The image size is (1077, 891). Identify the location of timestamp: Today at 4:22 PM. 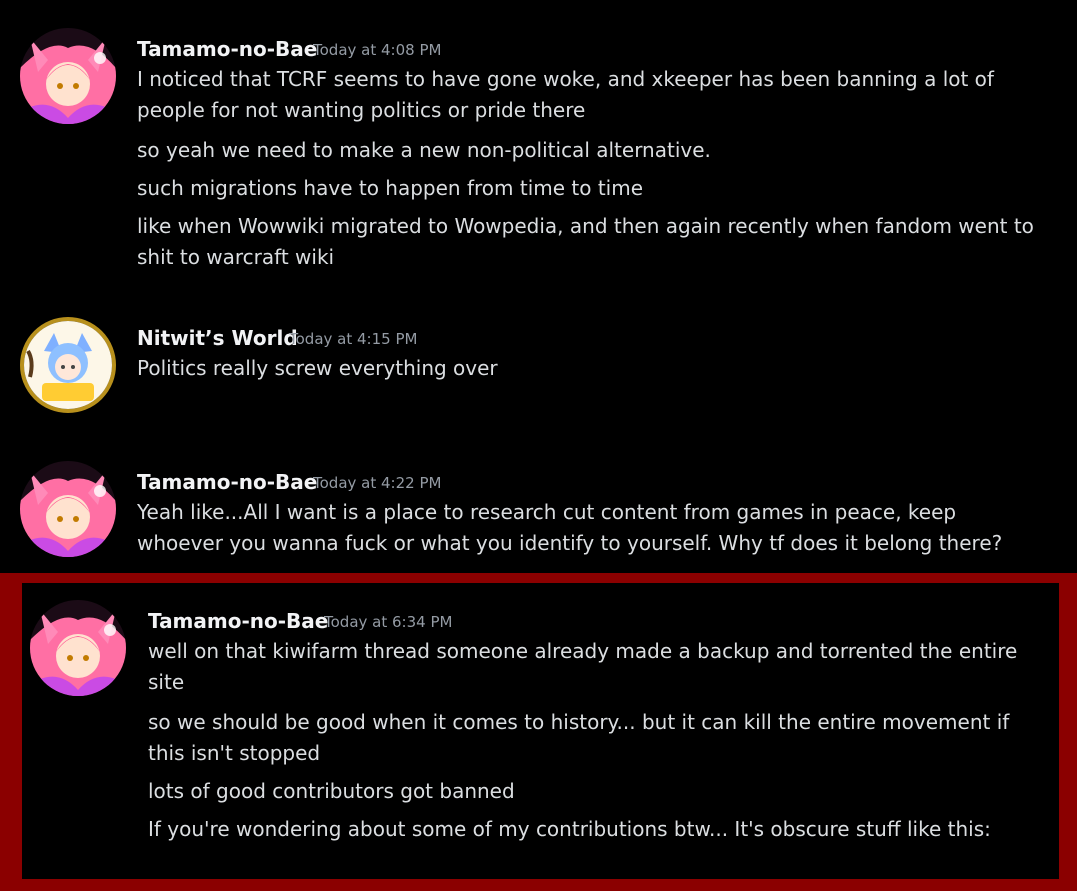
(377, 483).